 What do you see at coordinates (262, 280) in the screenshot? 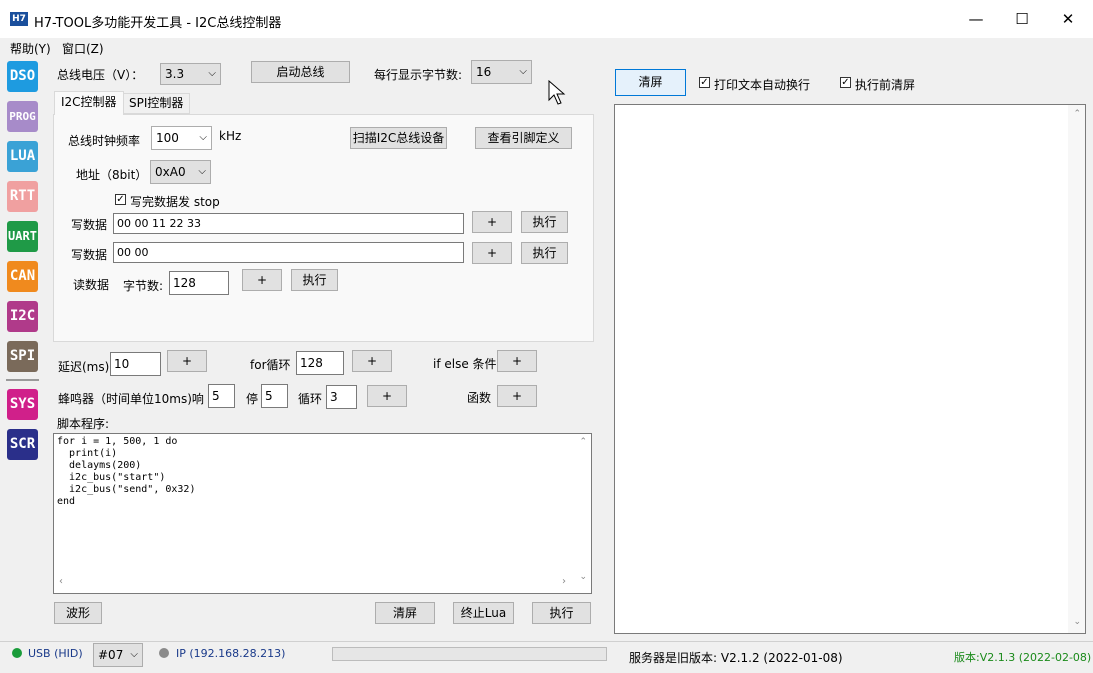
I see `read-plus-button: +` at bounding box center [262, 280].